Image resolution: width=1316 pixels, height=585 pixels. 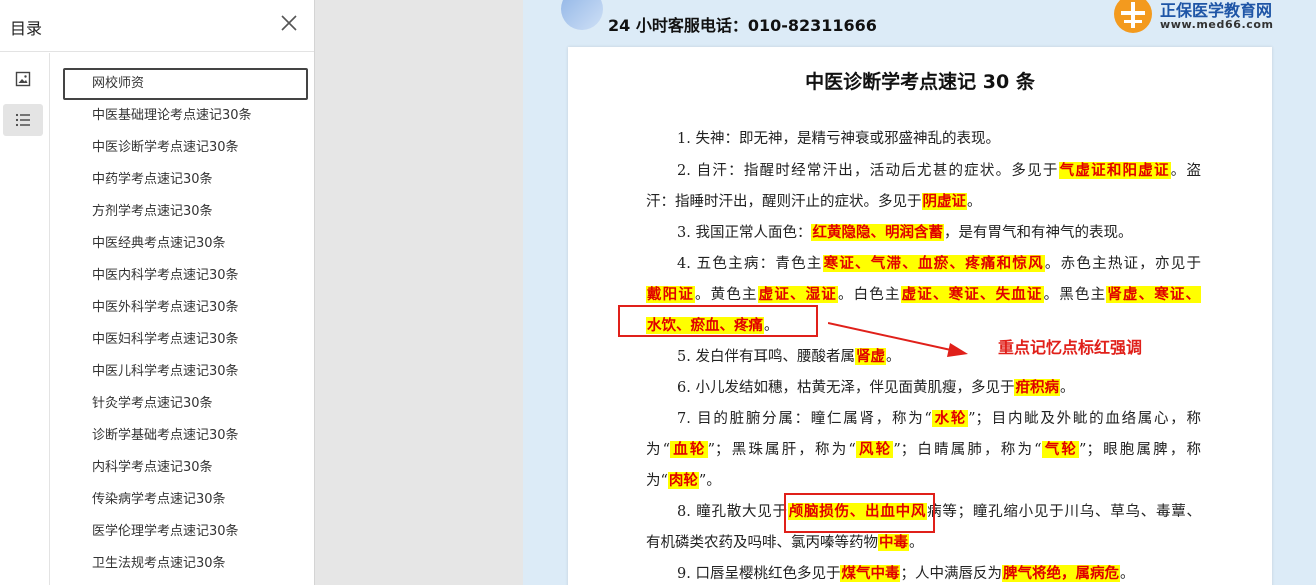 What do you see at coordinates (1133, 17) in the screenshot?
I see `brand-logo-icon` at bounding box center [1133, 17].